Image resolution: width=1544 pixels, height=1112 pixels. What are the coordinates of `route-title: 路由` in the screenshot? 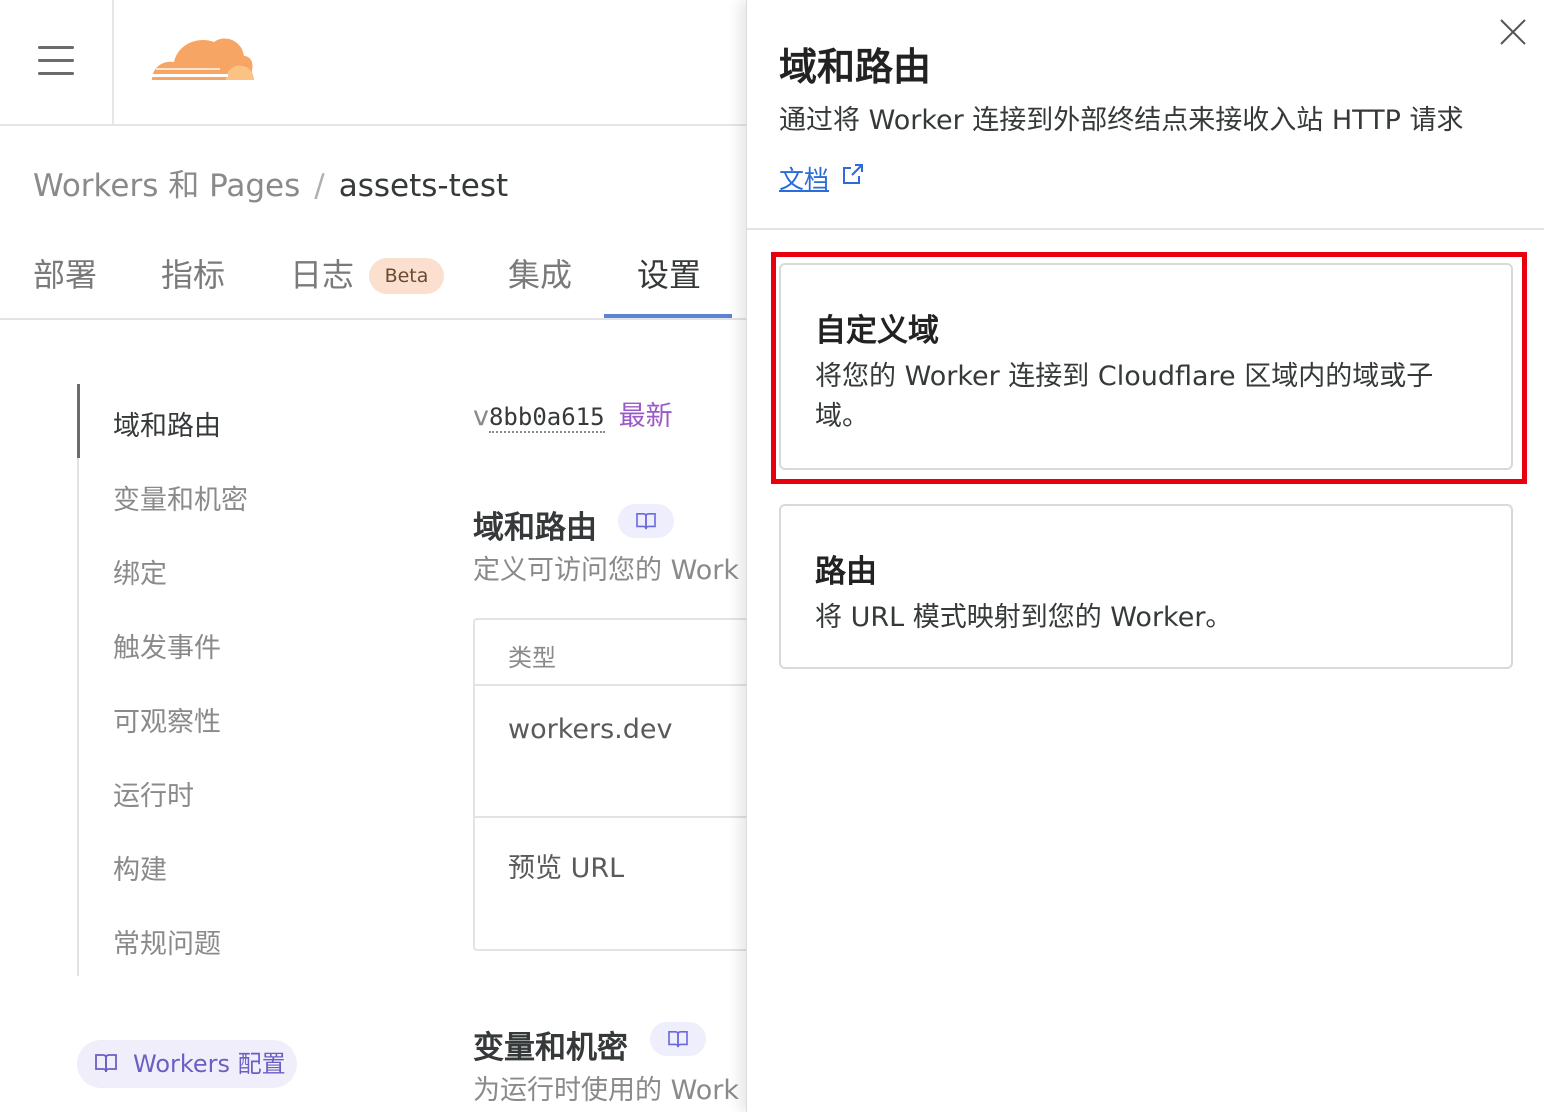 It's located at (846, 572).